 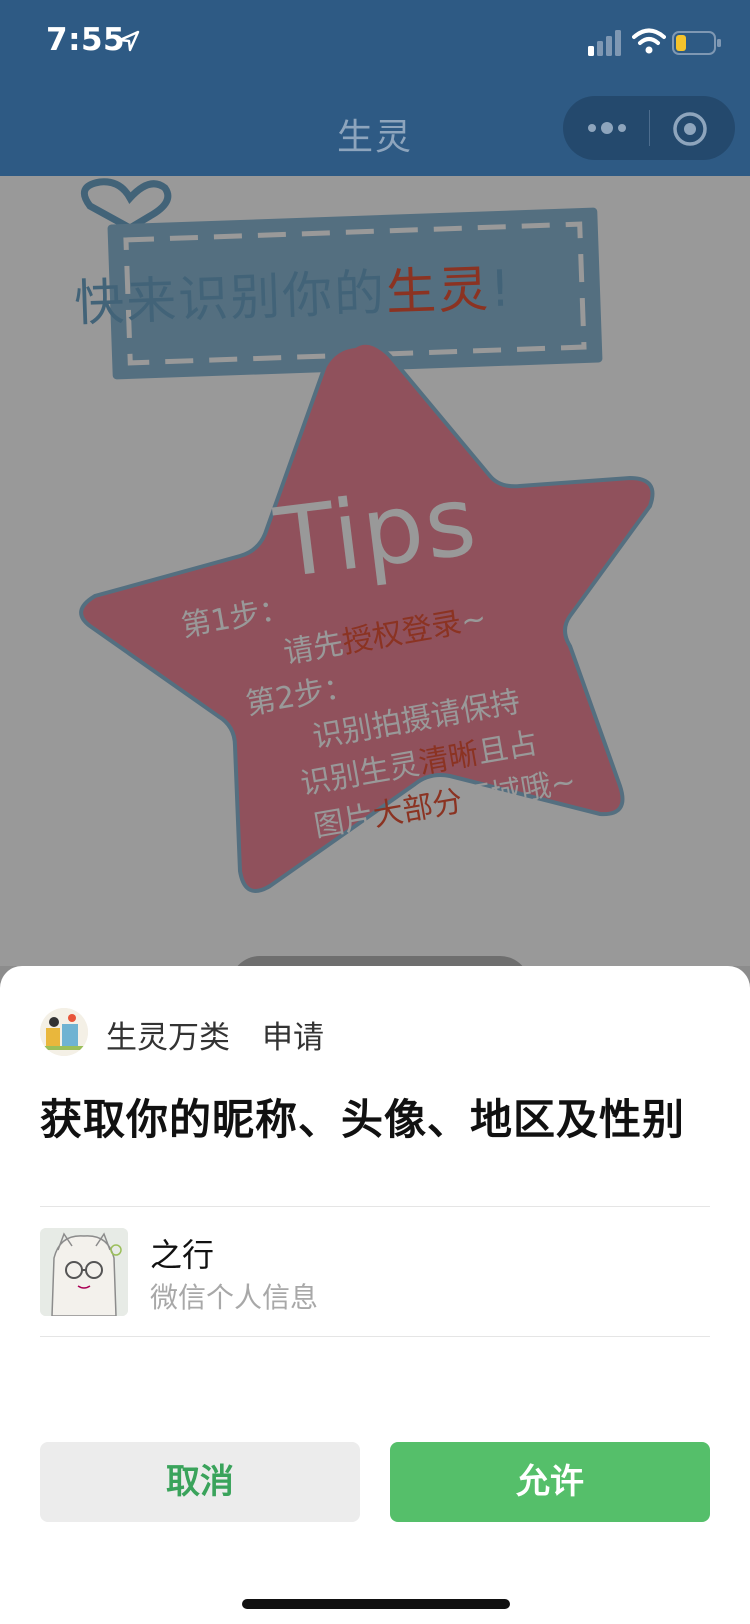 What do you see at coordinates (375, 132) in the screenshot?
I see `nav-bar: 生灵` at bounding box center [375, 132].